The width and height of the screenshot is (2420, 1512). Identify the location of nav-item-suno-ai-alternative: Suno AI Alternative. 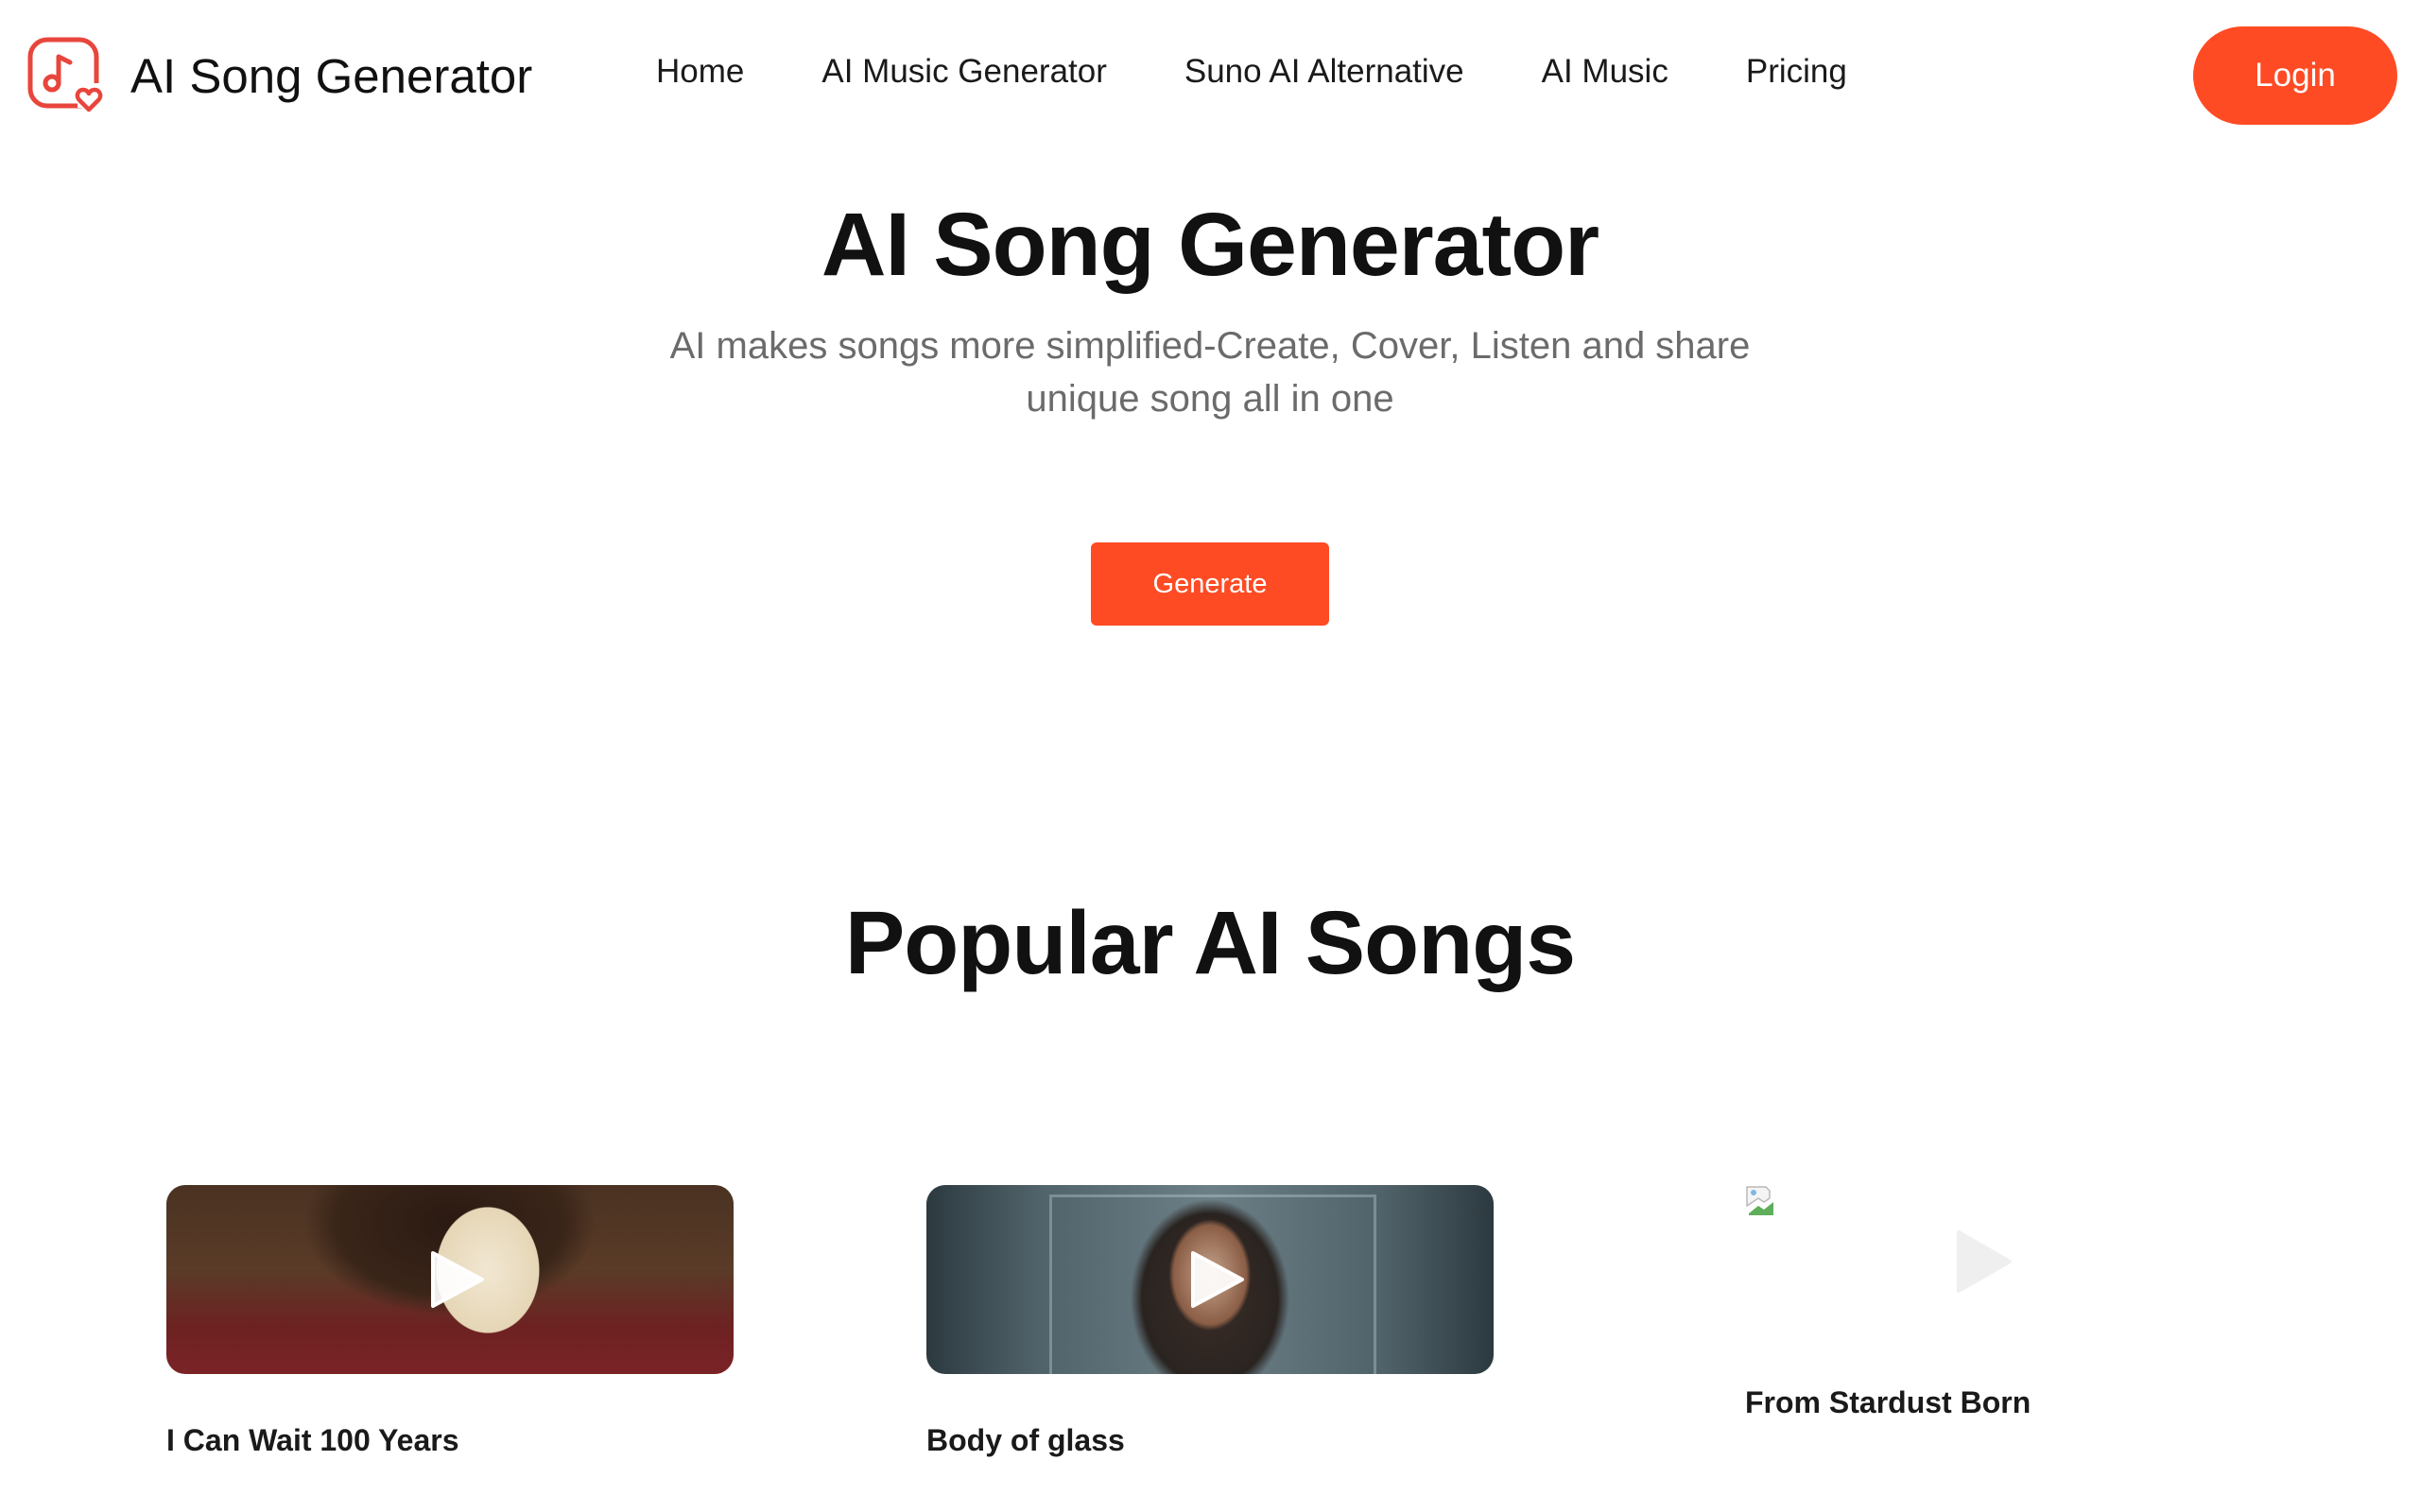
(1324, 72).